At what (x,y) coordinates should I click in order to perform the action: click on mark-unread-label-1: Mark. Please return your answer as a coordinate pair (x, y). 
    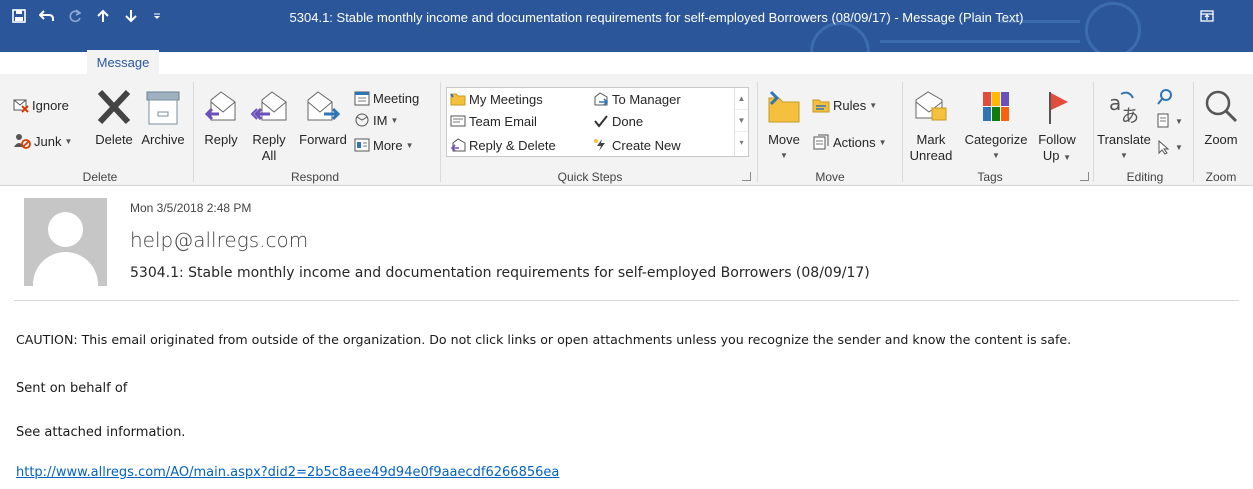
    Looking at the image, I should click on (931, 139).